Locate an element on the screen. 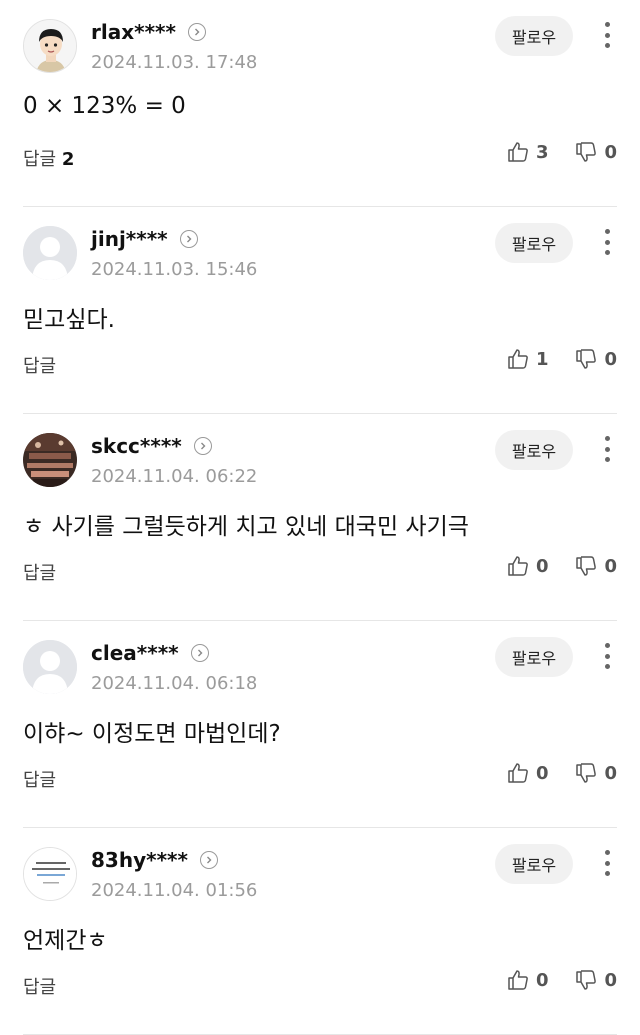 The image size is (640, 1035). nickname-text: jinj**** is located at coordinates (129, 239).